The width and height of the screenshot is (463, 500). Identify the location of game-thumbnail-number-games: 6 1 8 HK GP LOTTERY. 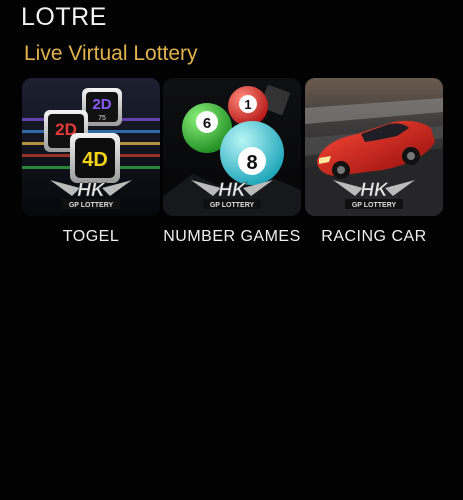
(232, 147).